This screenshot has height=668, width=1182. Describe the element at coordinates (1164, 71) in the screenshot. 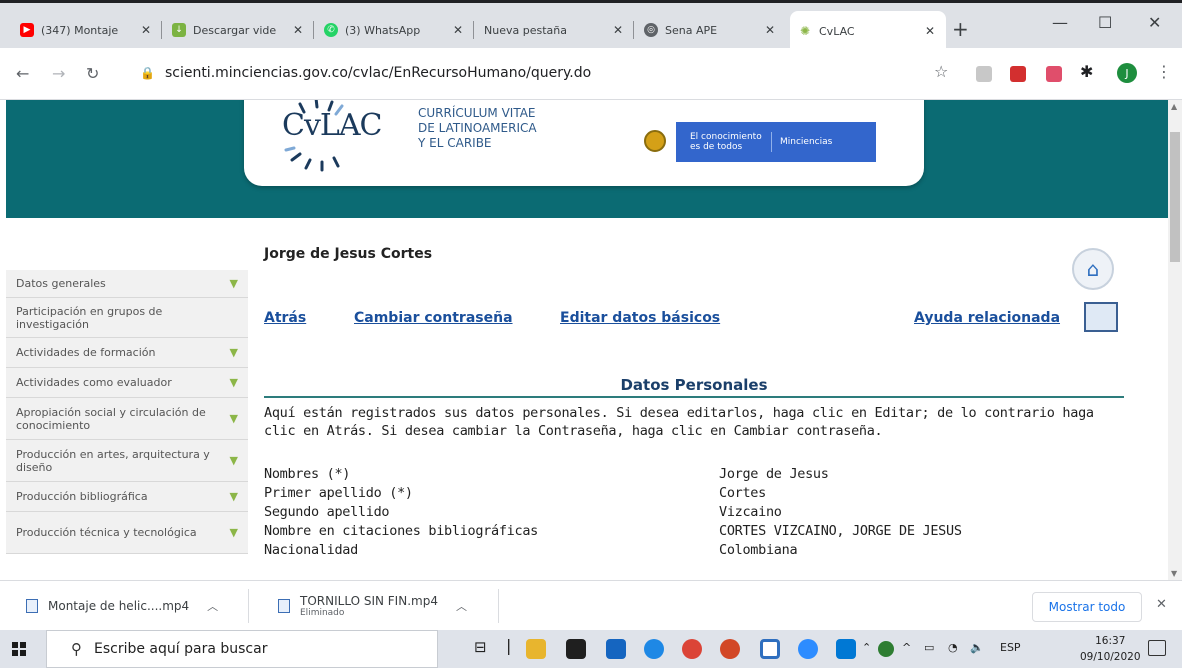

I see `kebab-menu-icon: ⋮` at that location.